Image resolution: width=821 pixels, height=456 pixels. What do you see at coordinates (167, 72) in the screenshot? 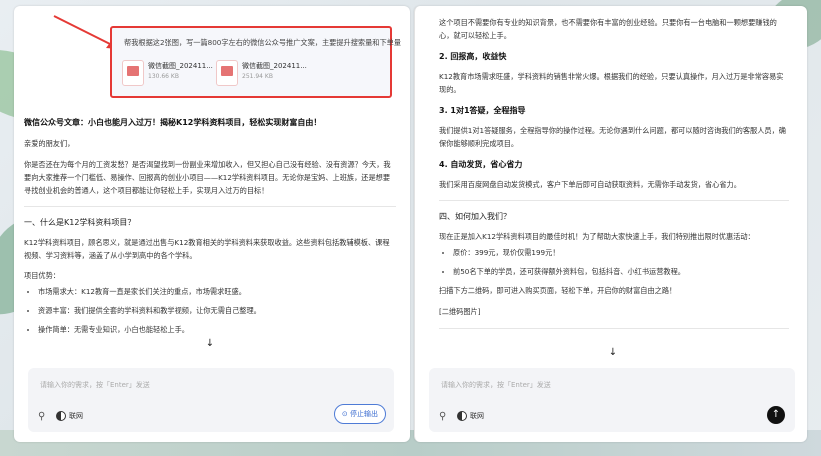
I see `attachment: 微信截图_202411... 130.66 KB` at bounding box center [167, 72].